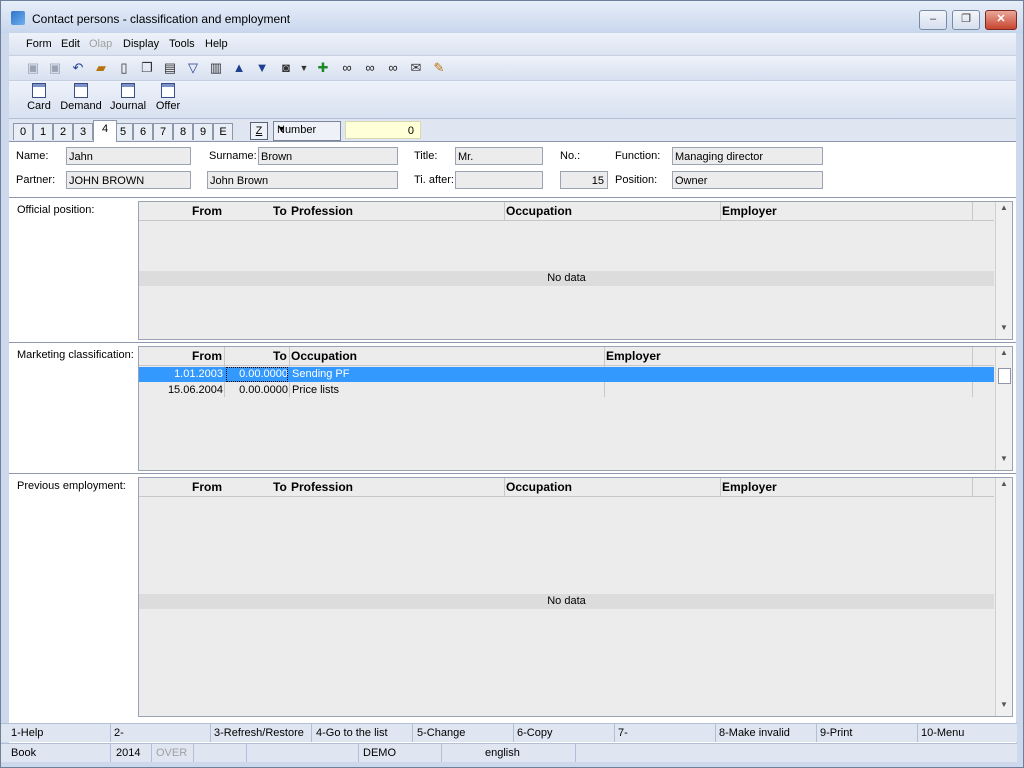 This screenshot has width=1024, height=768. What do you see at coordinates (183, 131) in the screenshot?
I see `tab-8: 8` at bounding box center [183, 131].